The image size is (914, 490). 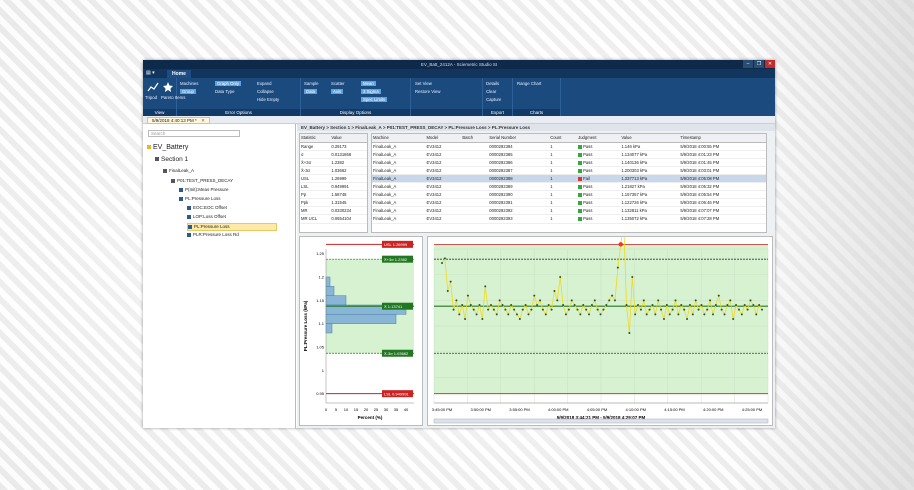 What do you see at coordinates (371, 91) in the screenshot?
I see `three-sigma-toggle: 3 Sigma` at bounding box center [371, 91].